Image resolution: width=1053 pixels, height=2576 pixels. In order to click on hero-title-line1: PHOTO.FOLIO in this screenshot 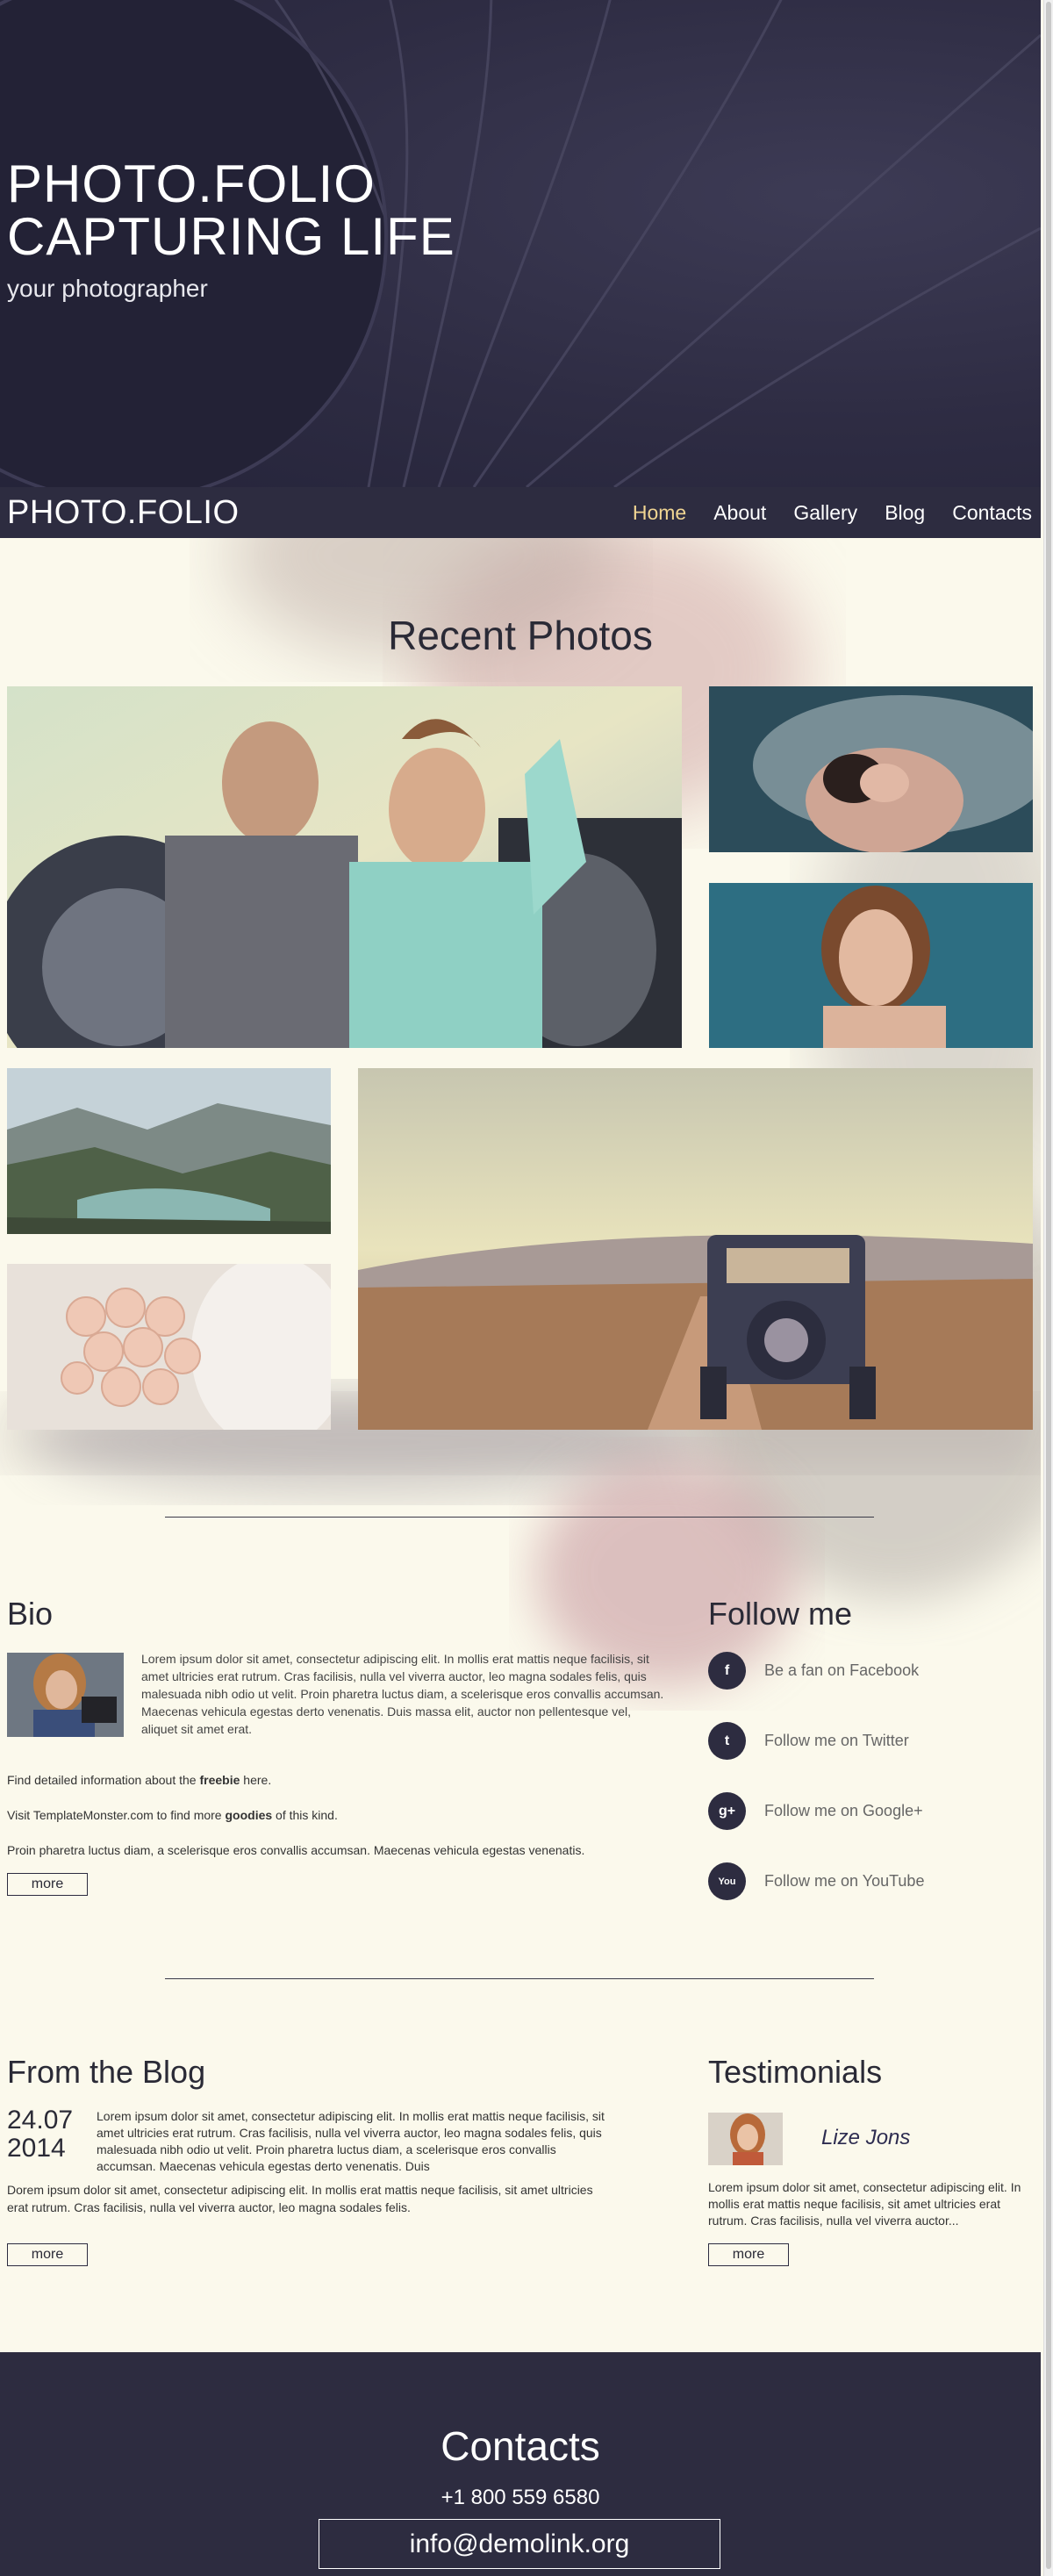, I will do `click(191, 183)`.